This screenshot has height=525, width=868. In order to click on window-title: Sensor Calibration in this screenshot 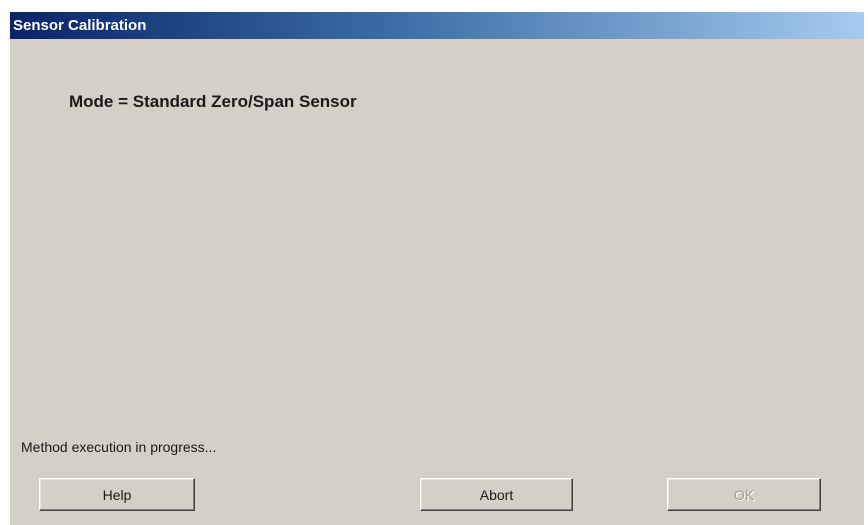, I will do `click(80, 25)`.